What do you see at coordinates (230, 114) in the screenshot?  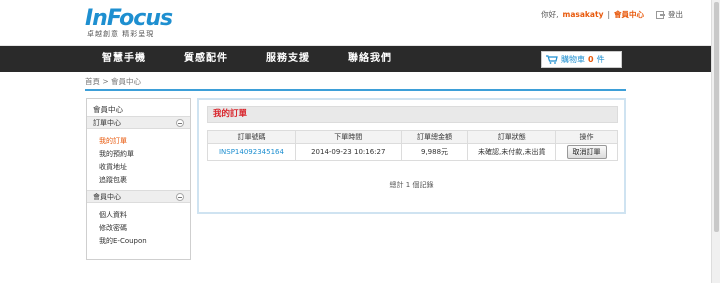 I see `page-title: 我的訂單` at bounding box center [230, 114].